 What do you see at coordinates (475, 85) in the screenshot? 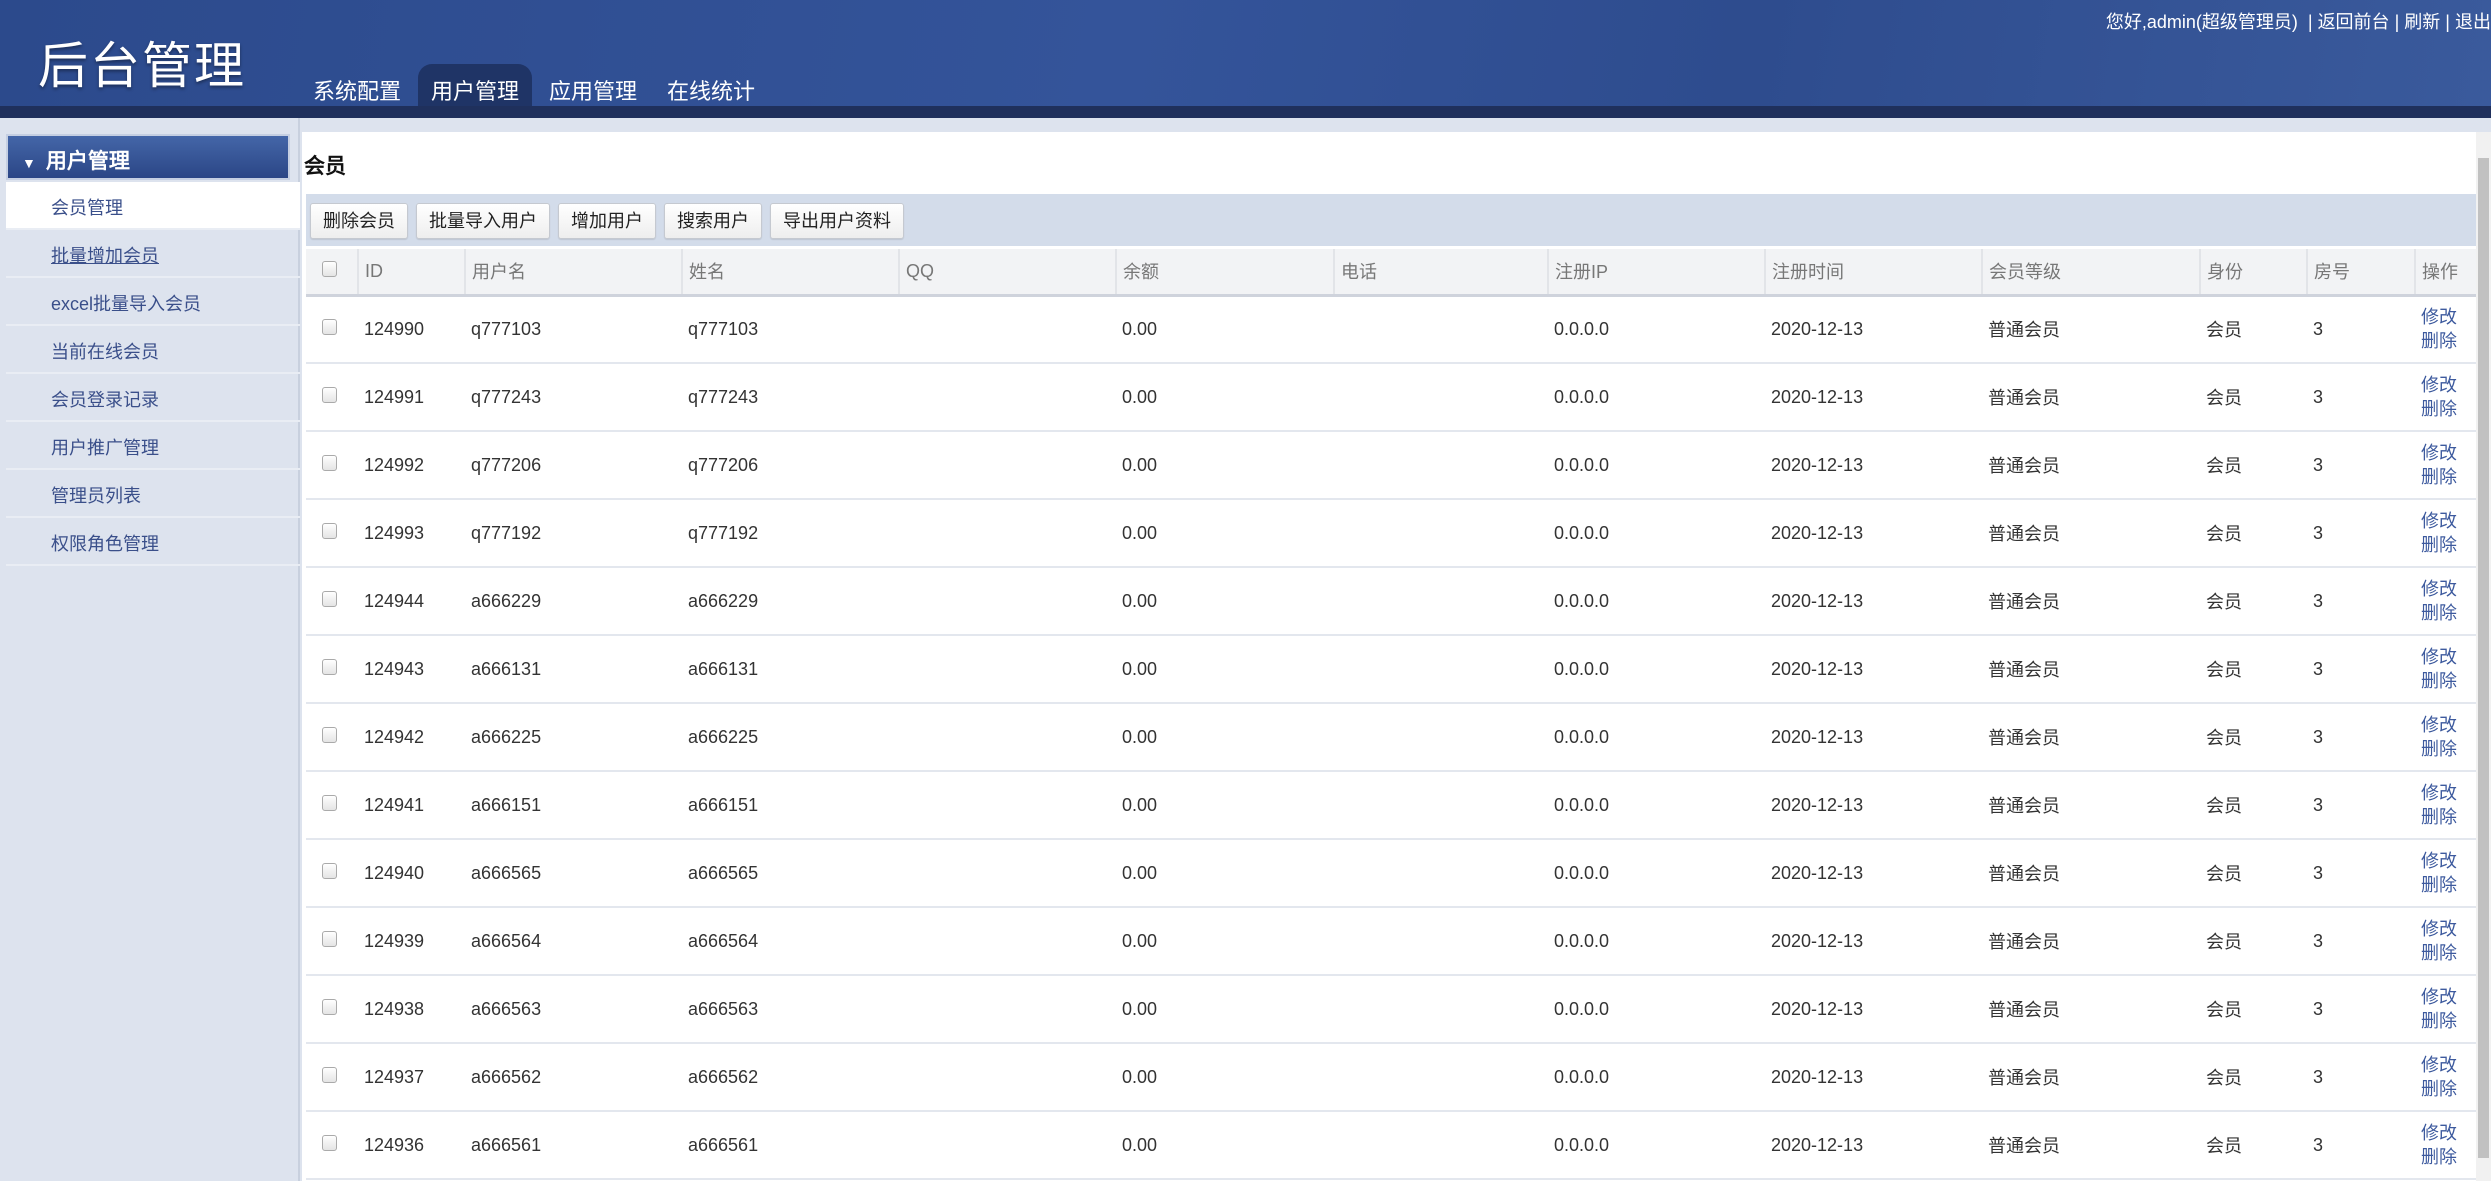
I see `nav-user-management: 用户管理` at bounding box center [475, 85].